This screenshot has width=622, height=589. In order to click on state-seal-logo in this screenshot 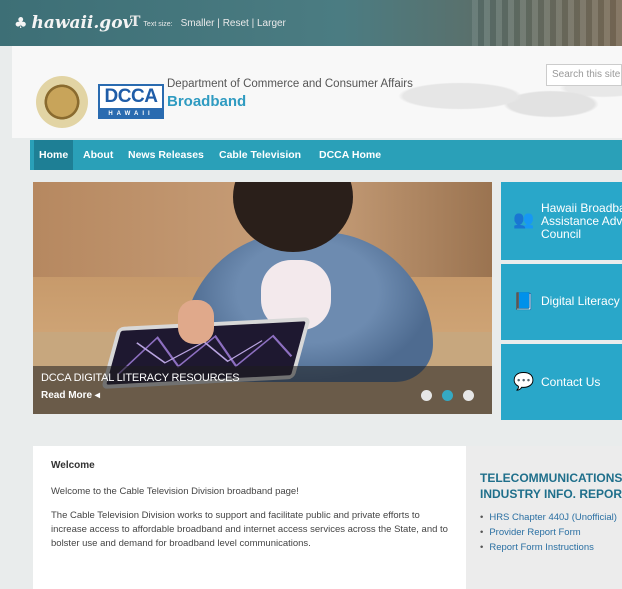, I will do `click(62, 102)`.